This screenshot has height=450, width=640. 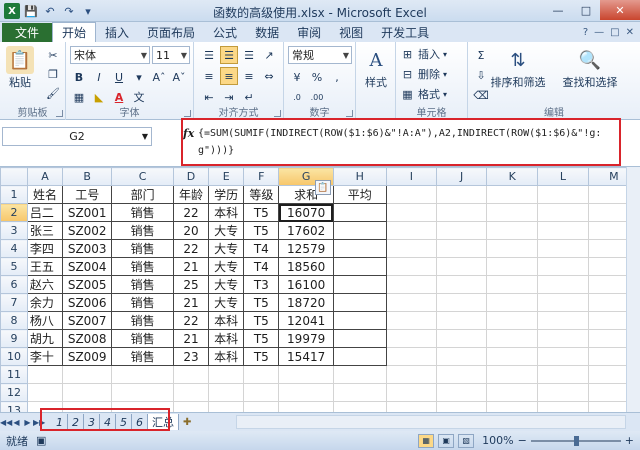 I want to click on top-align-icon: ☰, so click(x=209, y=55).